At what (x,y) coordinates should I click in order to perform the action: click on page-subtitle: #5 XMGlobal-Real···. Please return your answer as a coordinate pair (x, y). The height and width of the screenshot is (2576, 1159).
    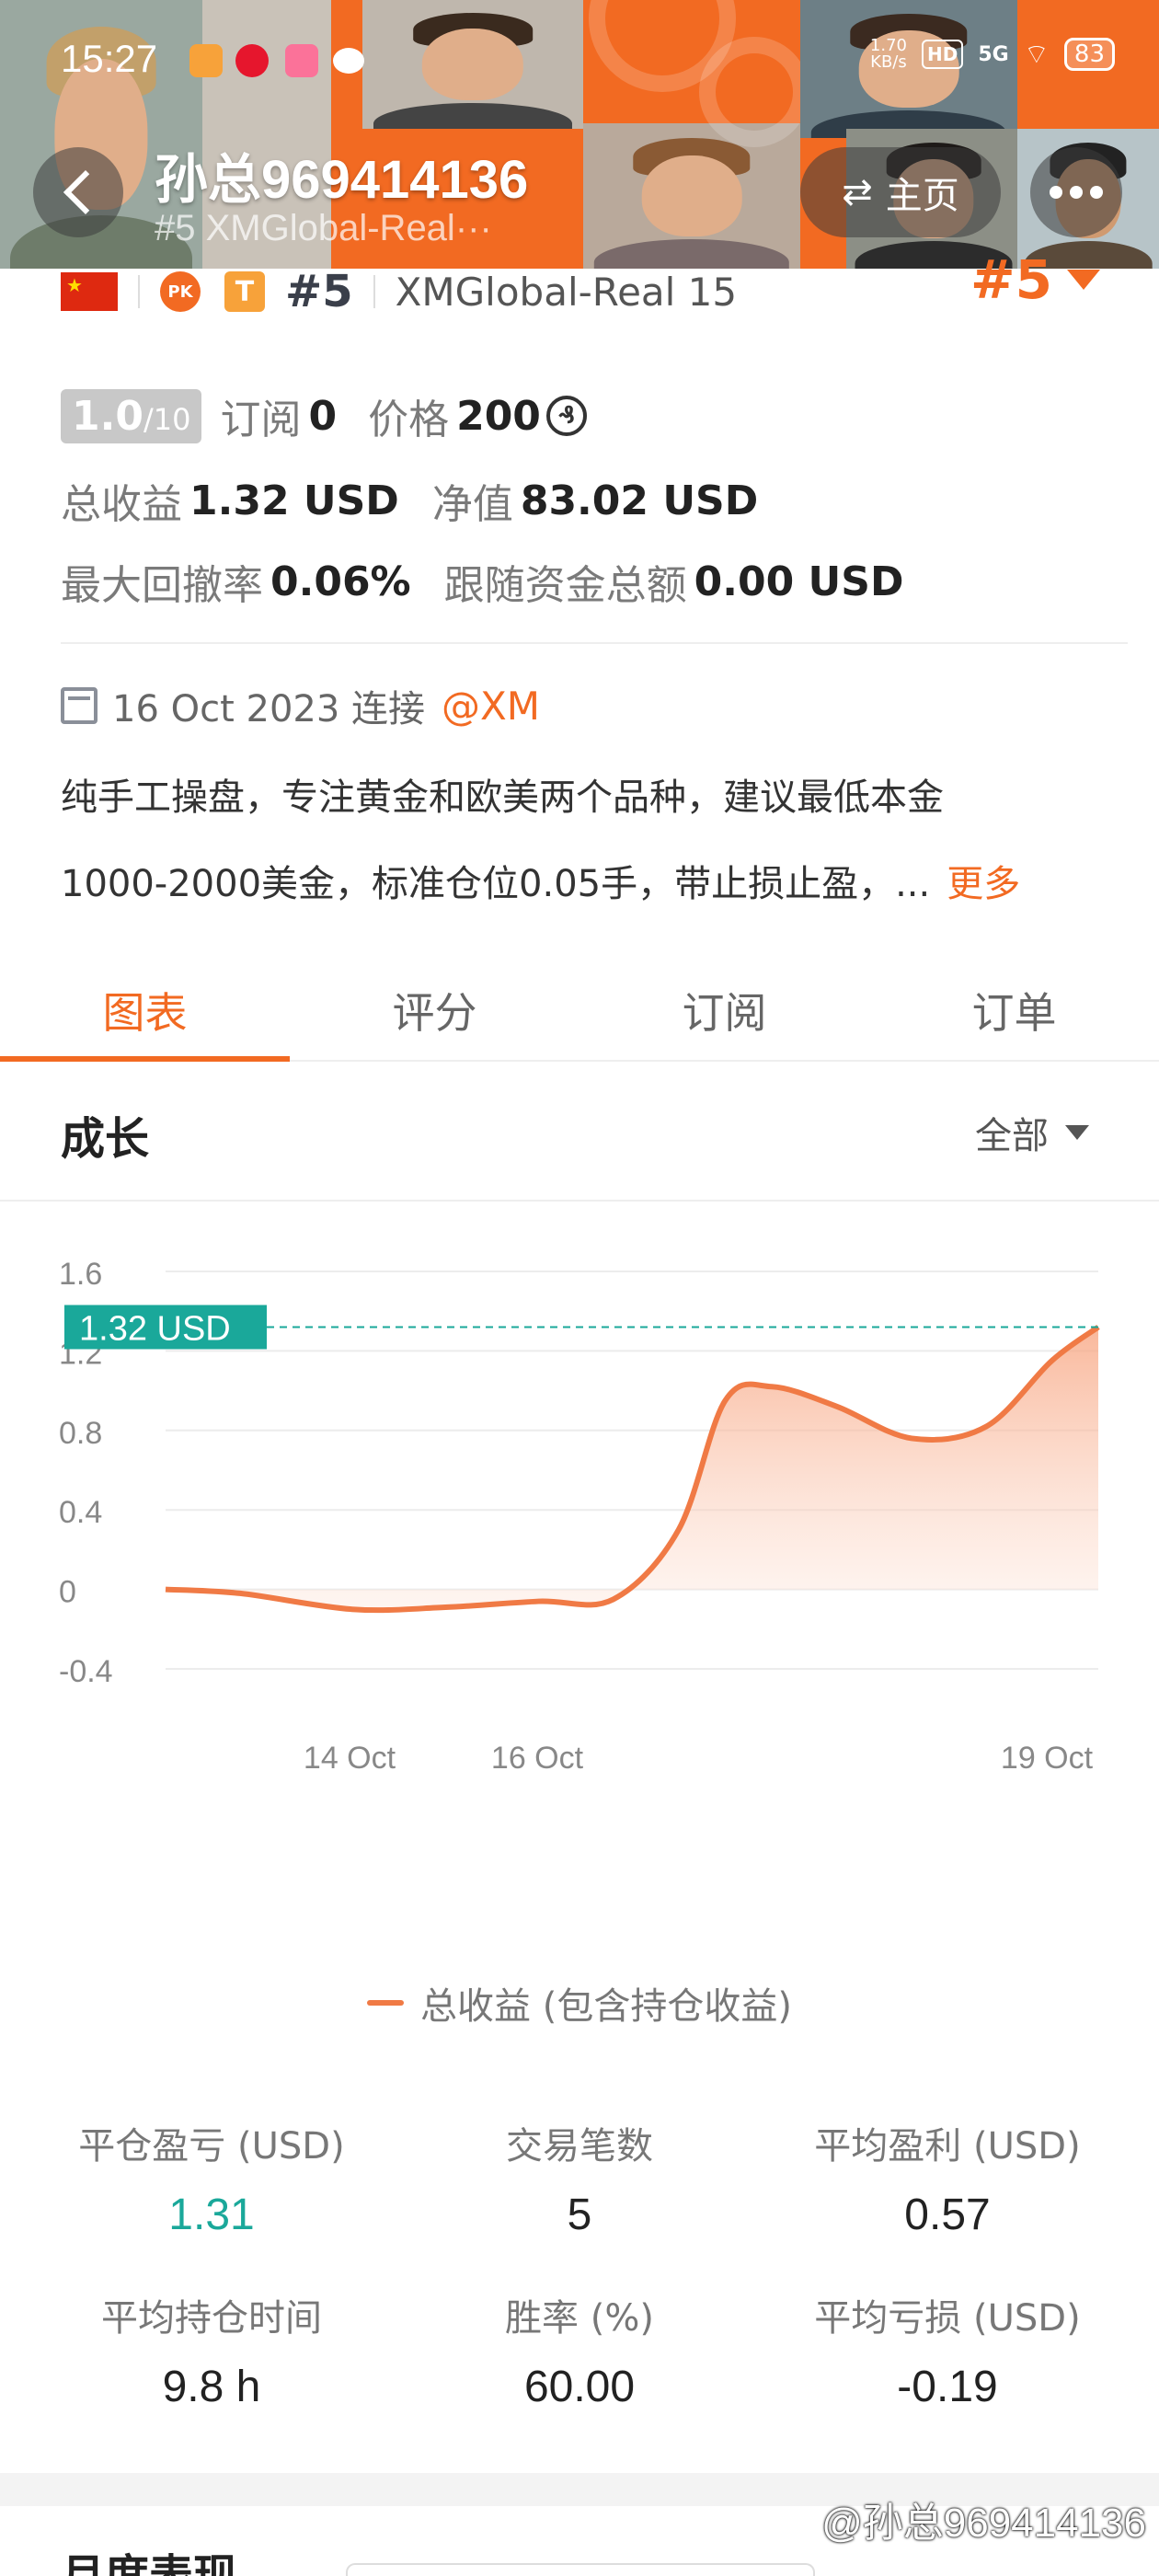
    Looking at the image, I should click on (323, 228).